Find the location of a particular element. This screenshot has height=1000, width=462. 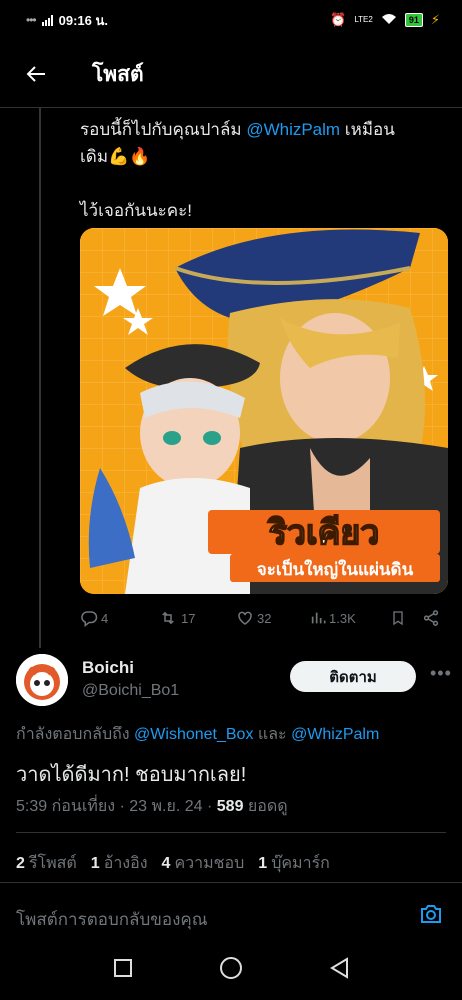

reply-icon is located at coordinates (89, 619).